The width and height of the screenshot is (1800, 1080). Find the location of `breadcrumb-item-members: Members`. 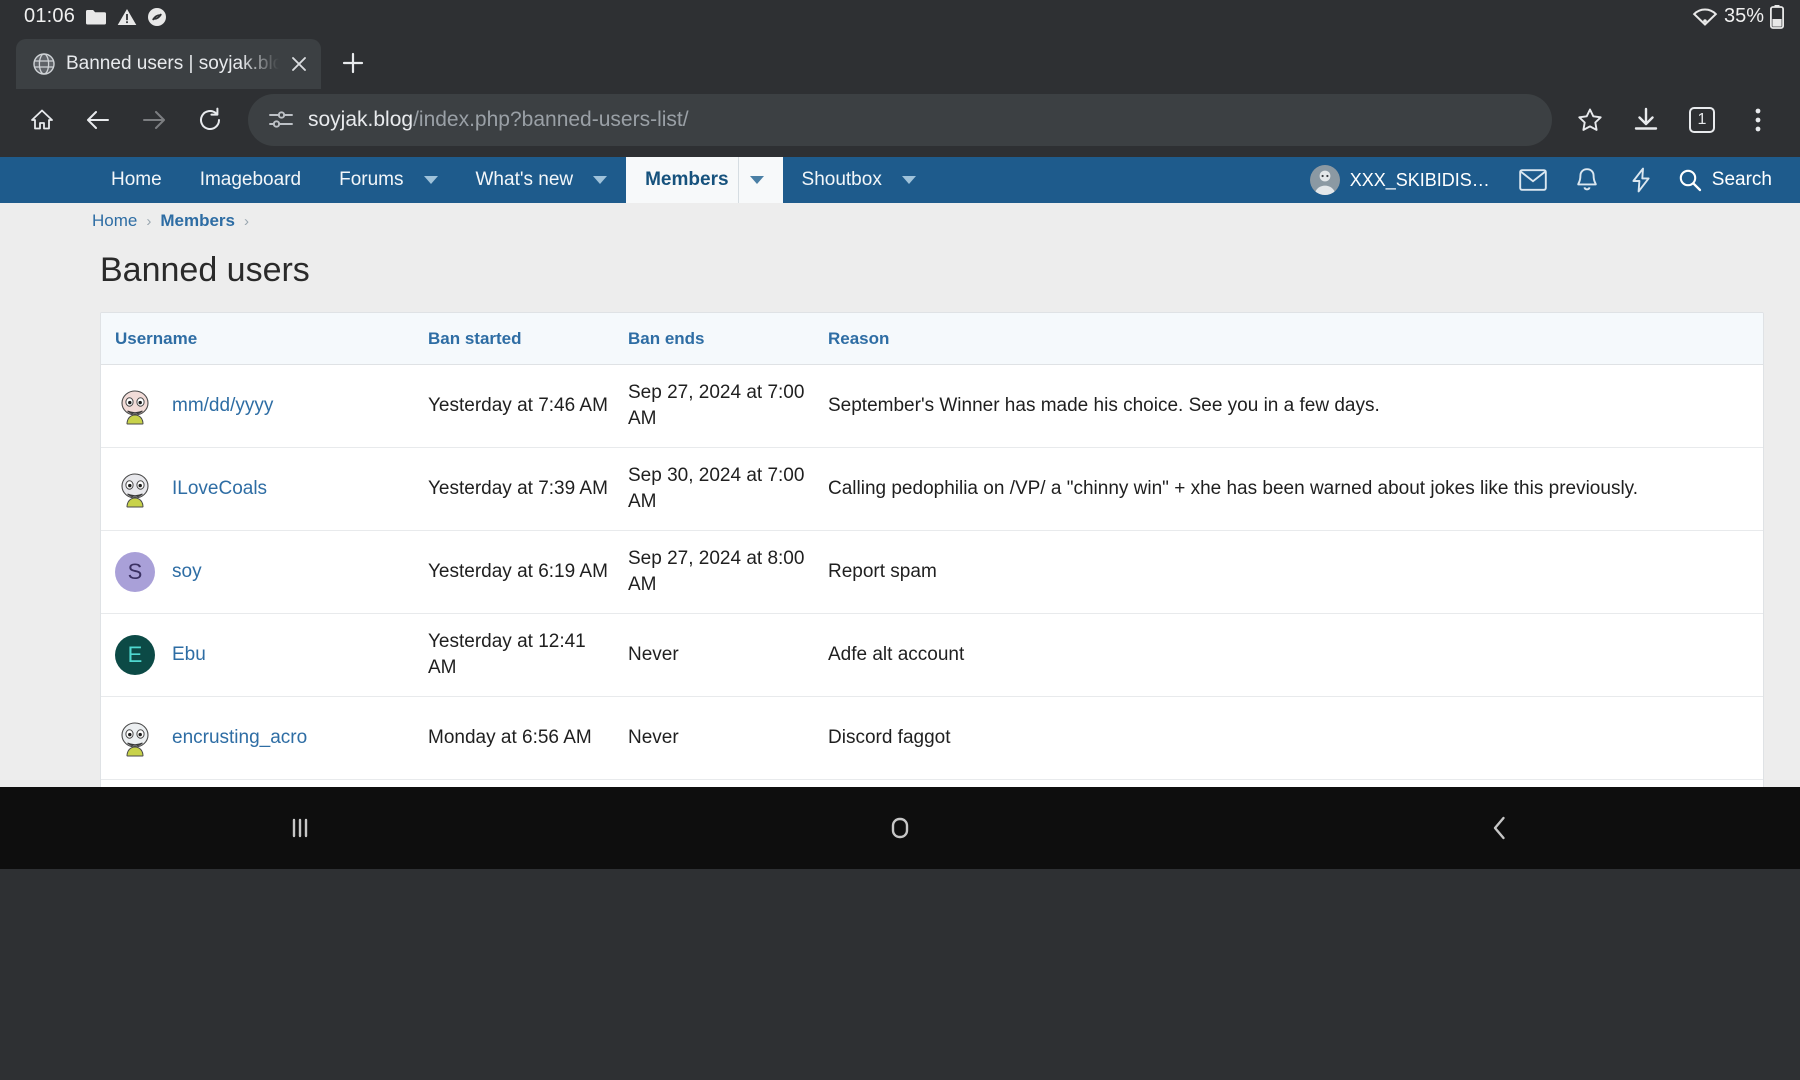

breadcrumb-item-members: Members is located at coordinates (197, 221).